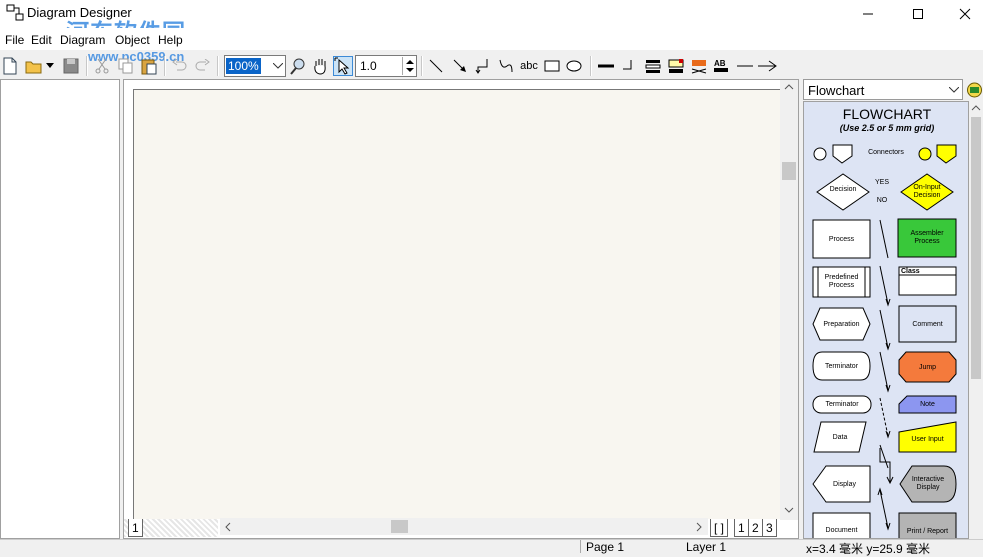  I want to click on paste-icon, so click(149, 67).